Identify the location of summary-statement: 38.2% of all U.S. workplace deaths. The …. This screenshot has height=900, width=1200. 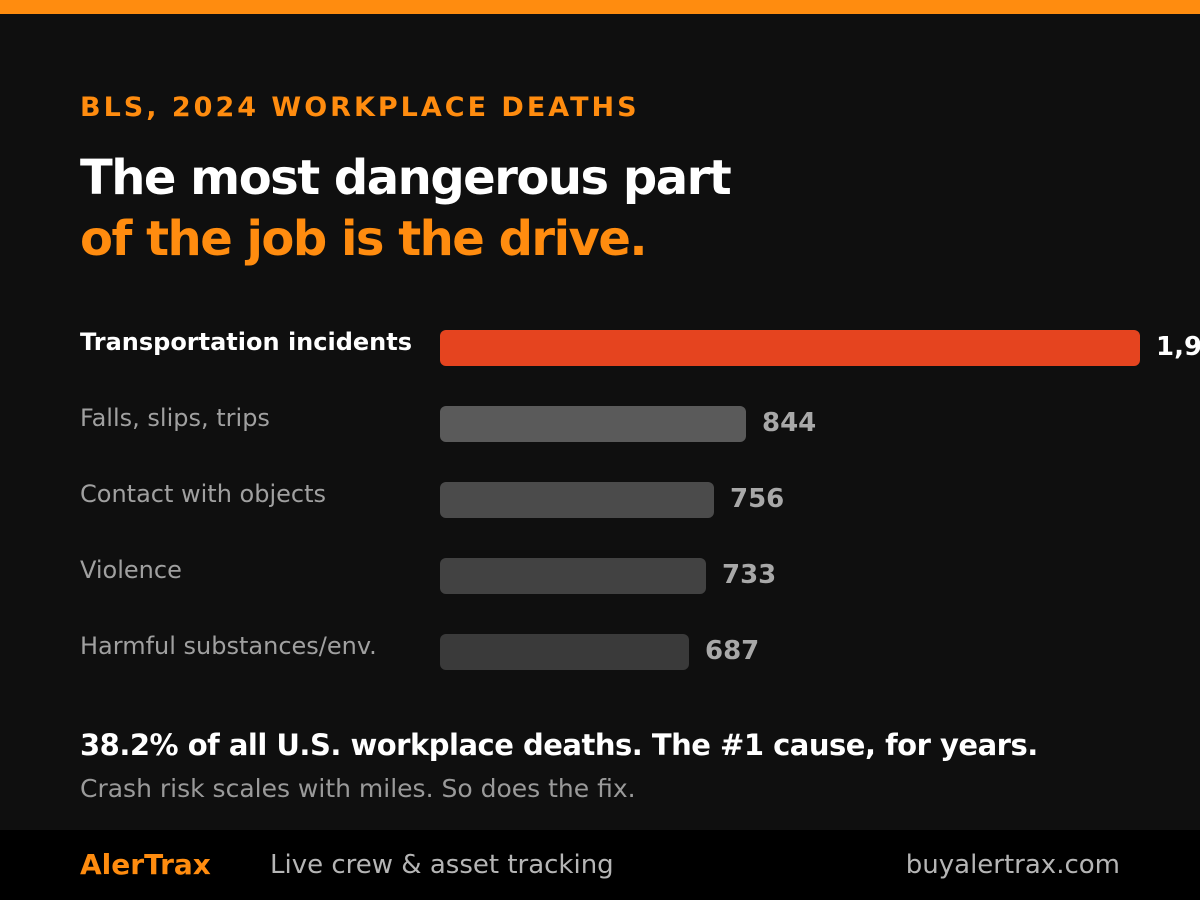
(559, 745).